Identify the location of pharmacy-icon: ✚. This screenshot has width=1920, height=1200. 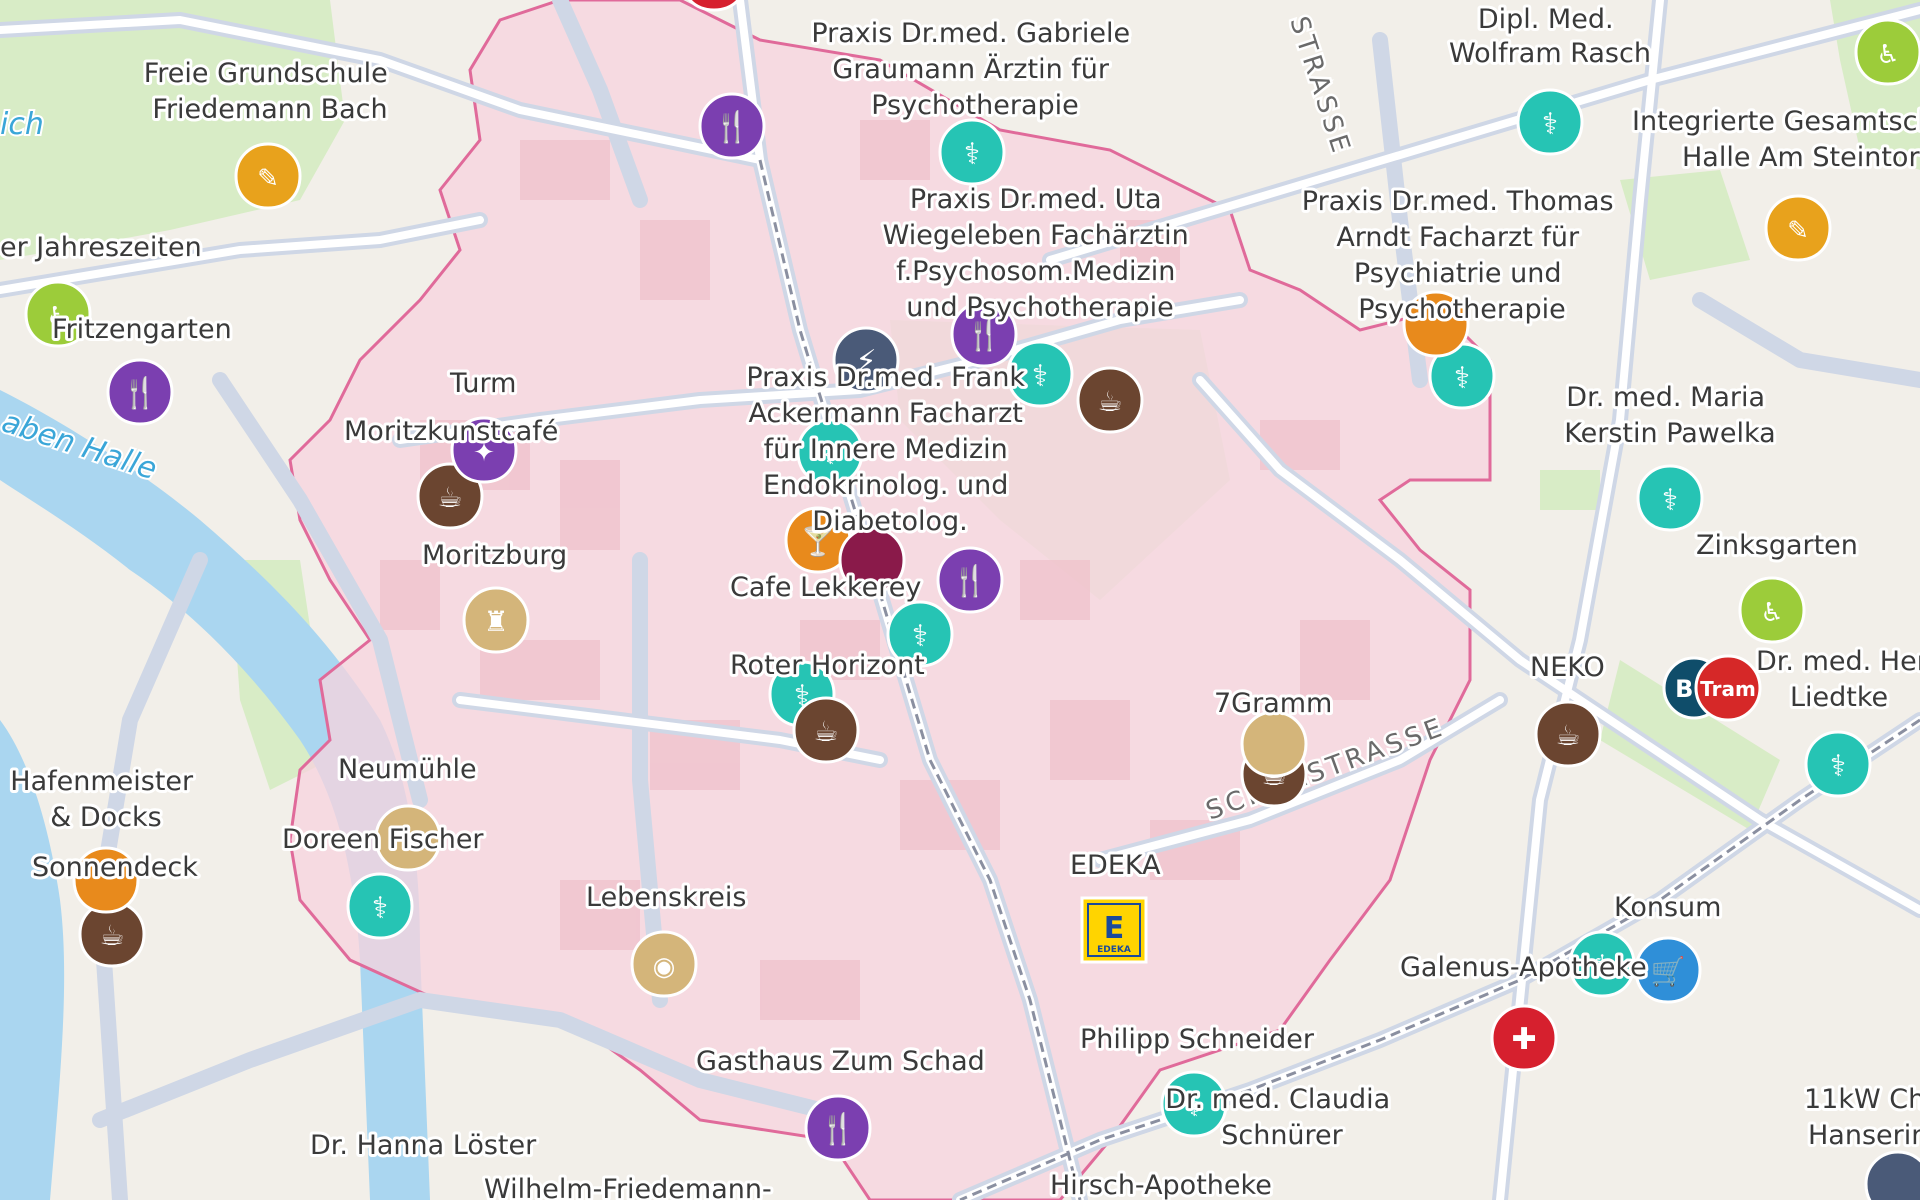
(1523, 1039).